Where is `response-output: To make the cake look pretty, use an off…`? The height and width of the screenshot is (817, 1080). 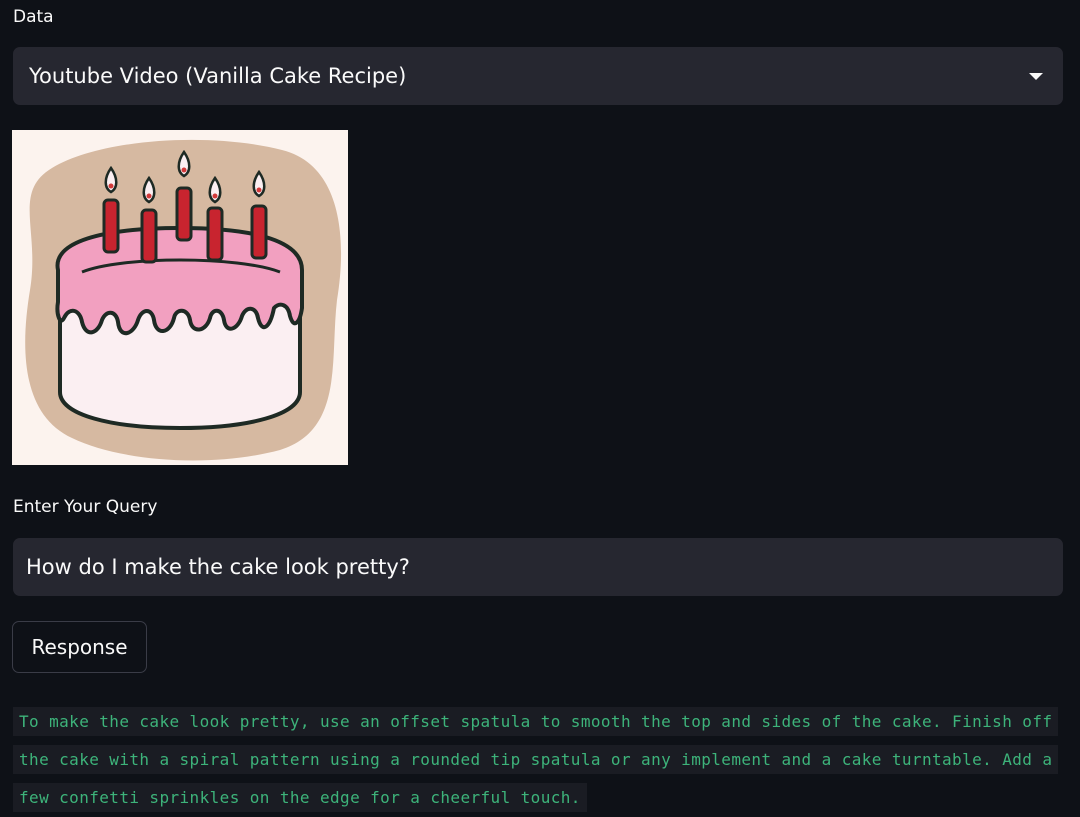 response-output: To make the cake look pretty, use an off… is located at coordinates (540, 760).